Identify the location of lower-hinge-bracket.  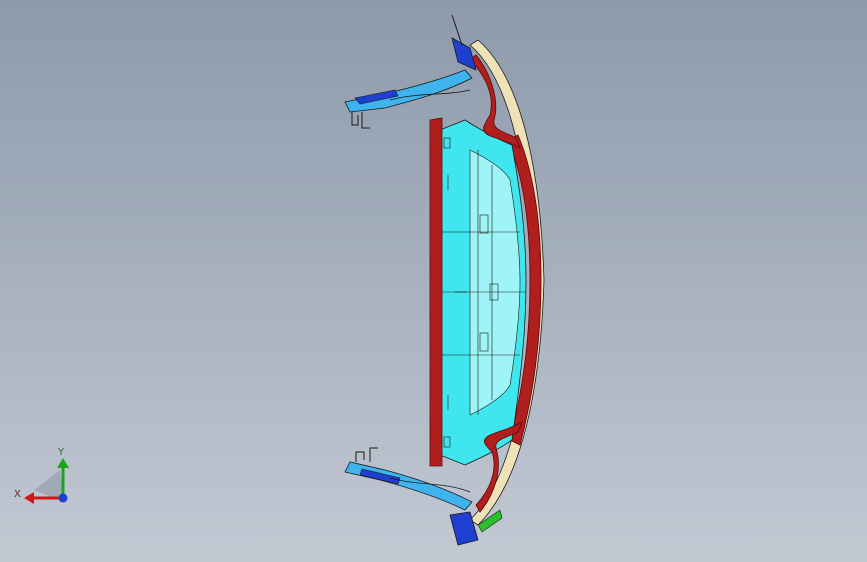
(423, 496).